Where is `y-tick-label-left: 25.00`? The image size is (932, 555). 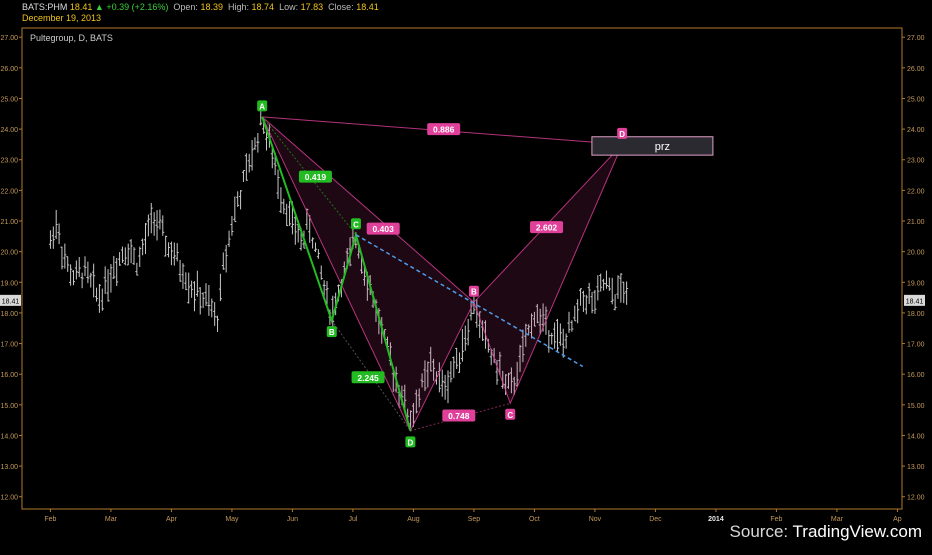
y-tick-label-left: 25.00 is located at coordinates (9, 99).